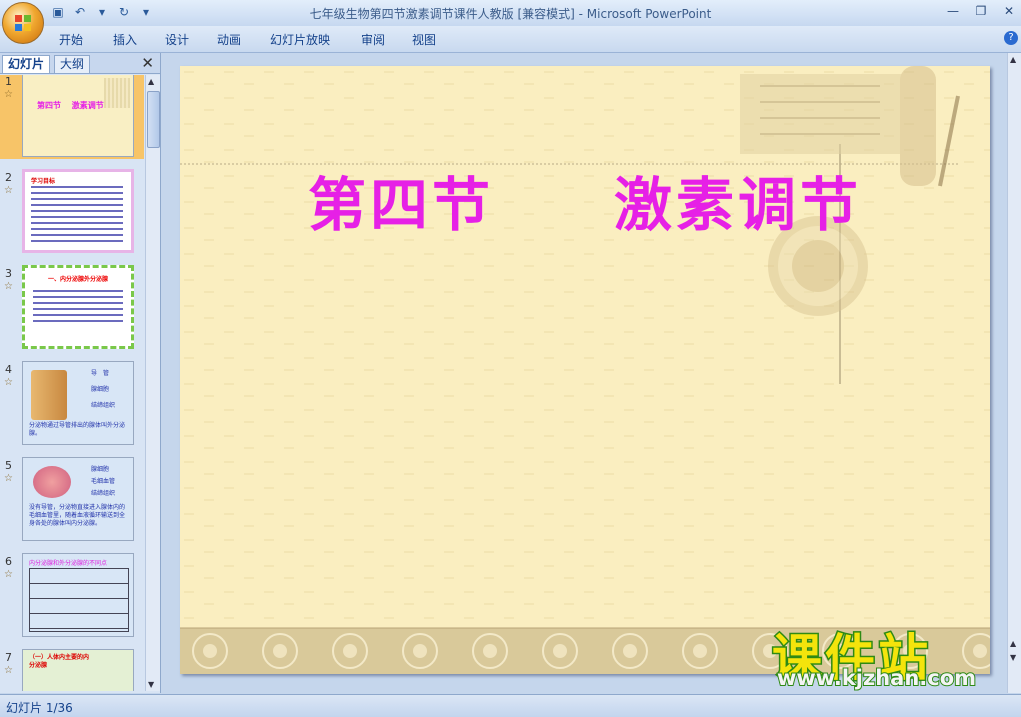 The height and width of the screenshot is (717, 1021). Describe the element at coordinates (103, 481) in the screenshot. I see `thumbnail-label: 毛细血管` at that location.